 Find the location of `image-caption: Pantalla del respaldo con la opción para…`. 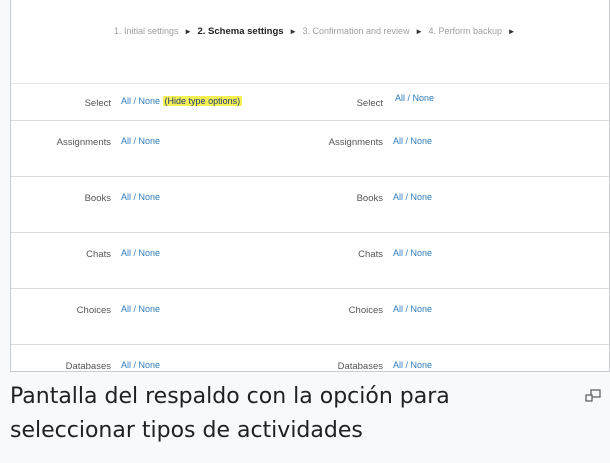

image-caption: Pantalla del respaldo con la opción para… is located at coordinates (230, 413).